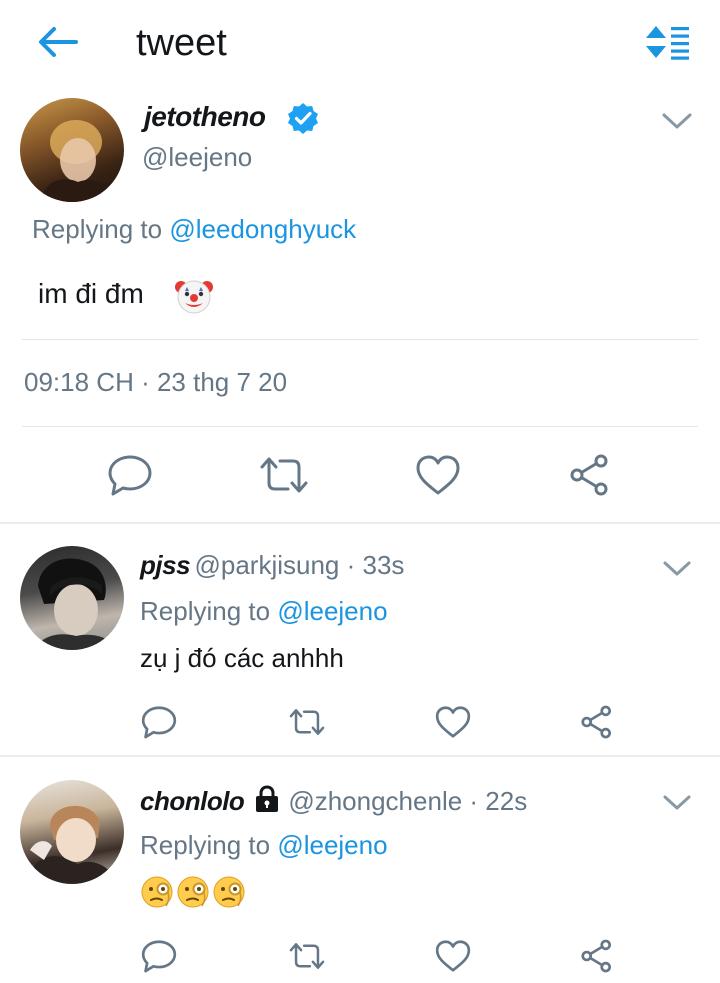 The width and height of the screenshot is (720, 983). Describe the element at coordinates (375, 801) in the screenshot. I see `user-handle: @zhongchenle` at that location.